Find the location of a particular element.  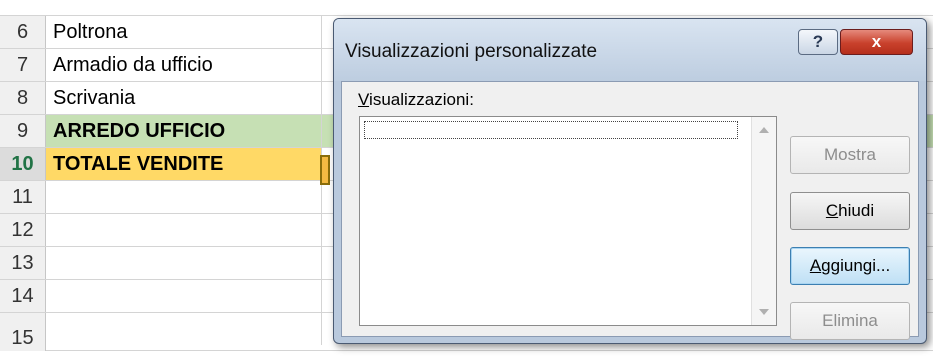

row-number: 15 is located at coordinates (23, 332).